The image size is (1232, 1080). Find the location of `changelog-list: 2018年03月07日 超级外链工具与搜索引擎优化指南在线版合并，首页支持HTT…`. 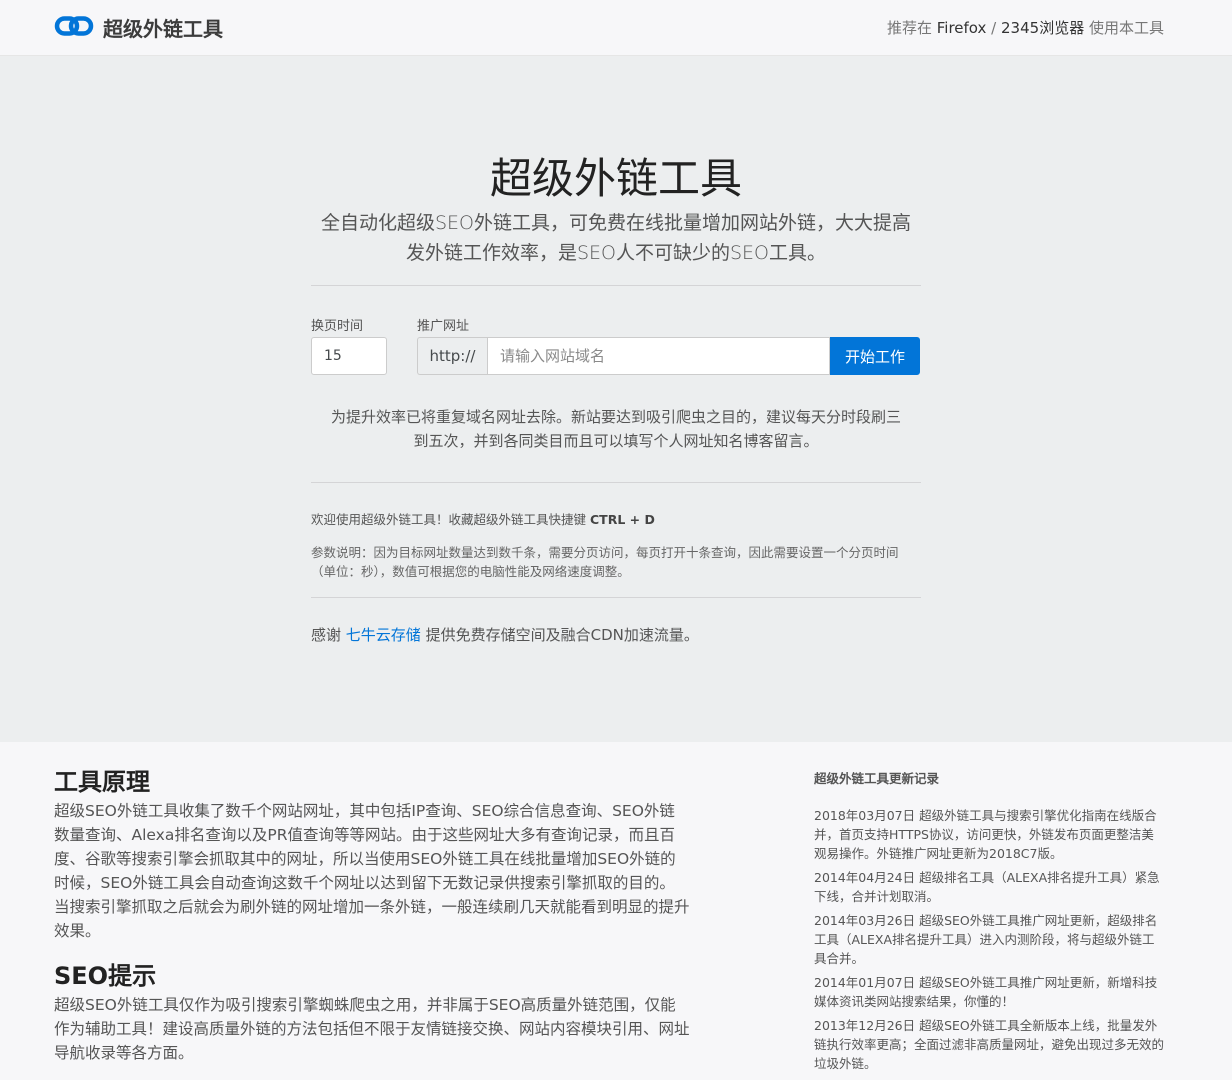

changelog-list: 2018年03月07日 超级外链工具与搜索引擎优化指南在线版合并，首页支持HTT… is located at coordinates (989, 939).